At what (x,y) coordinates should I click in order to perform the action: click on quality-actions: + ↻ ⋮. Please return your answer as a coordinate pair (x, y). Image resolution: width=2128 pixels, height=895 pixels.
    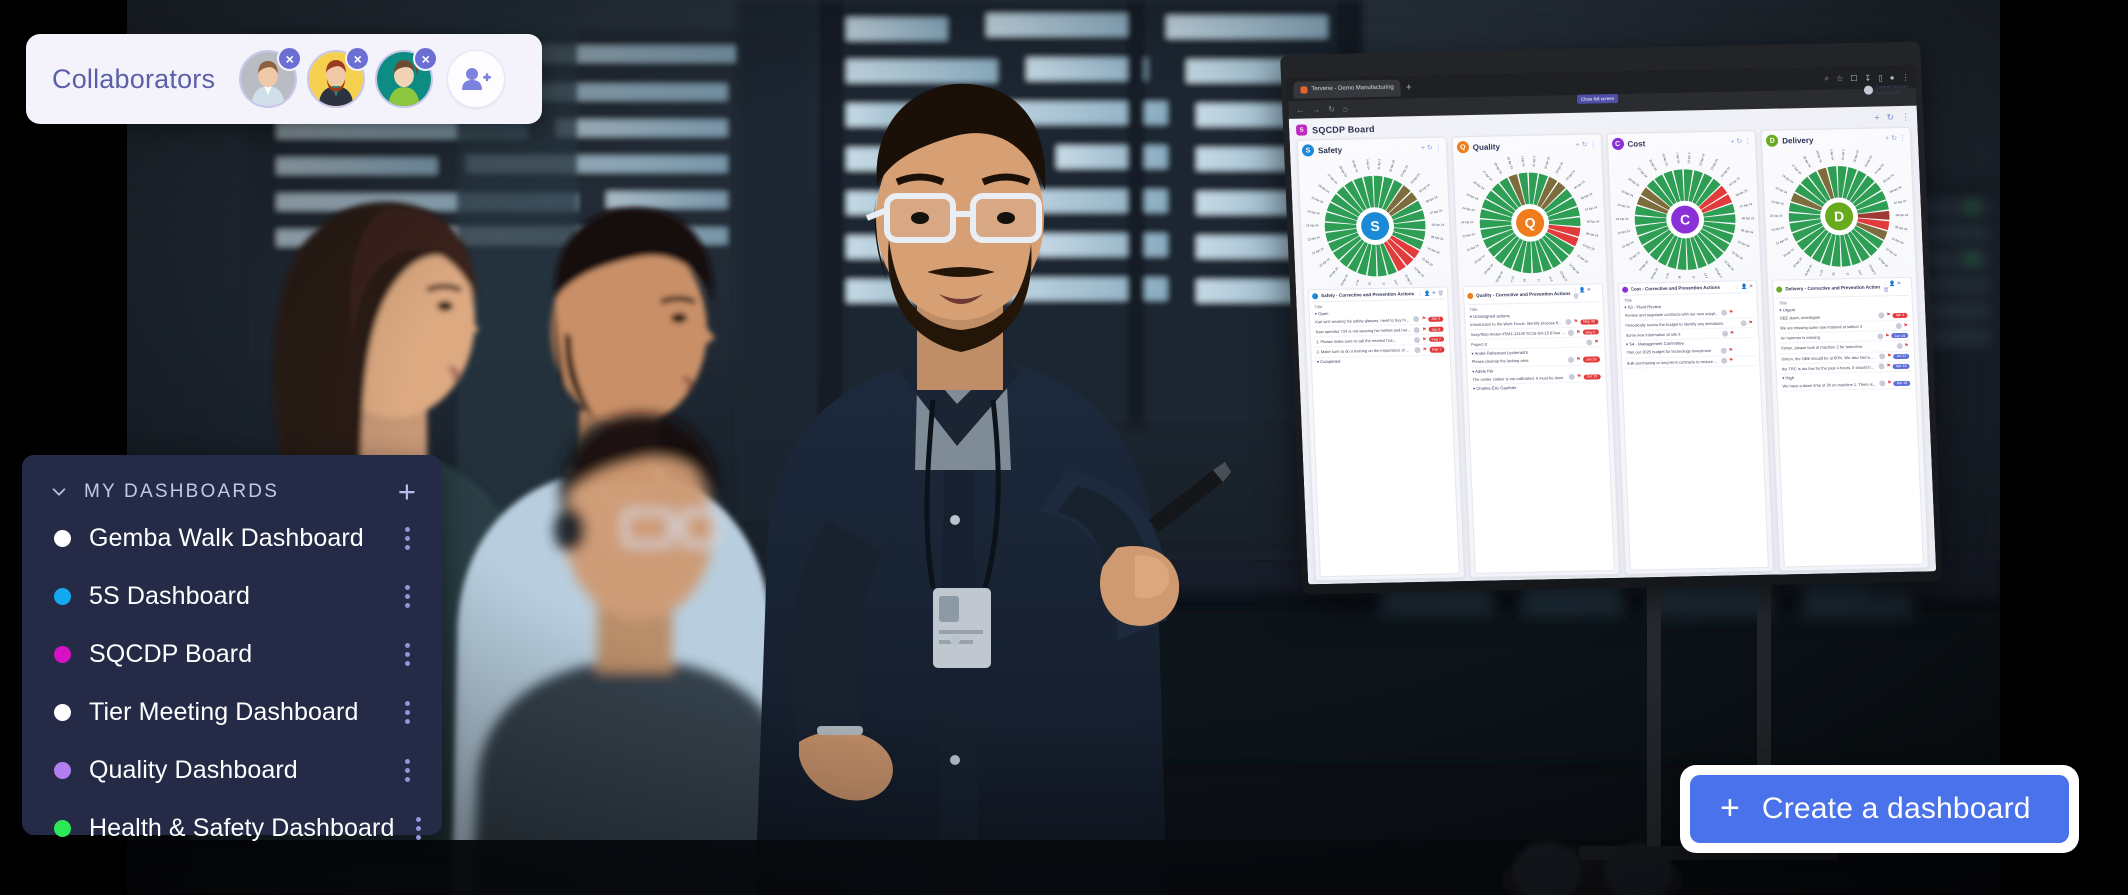
    Looking at the image, I should click on (1586, 144).